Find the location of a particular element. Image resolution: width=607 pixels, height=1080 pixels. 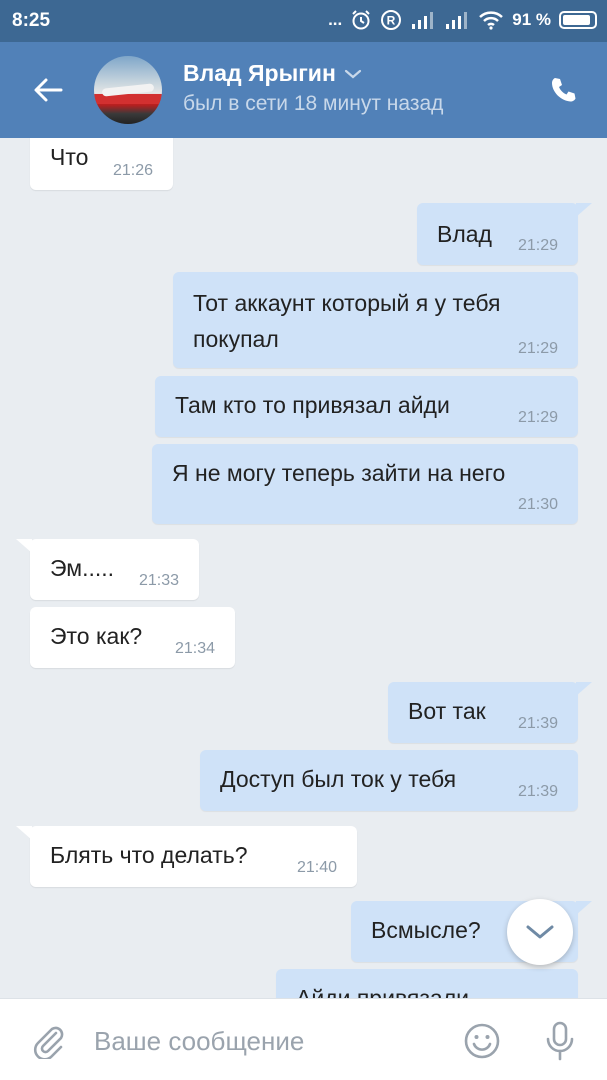

wifi-icon is located at coordinates (491, 20).